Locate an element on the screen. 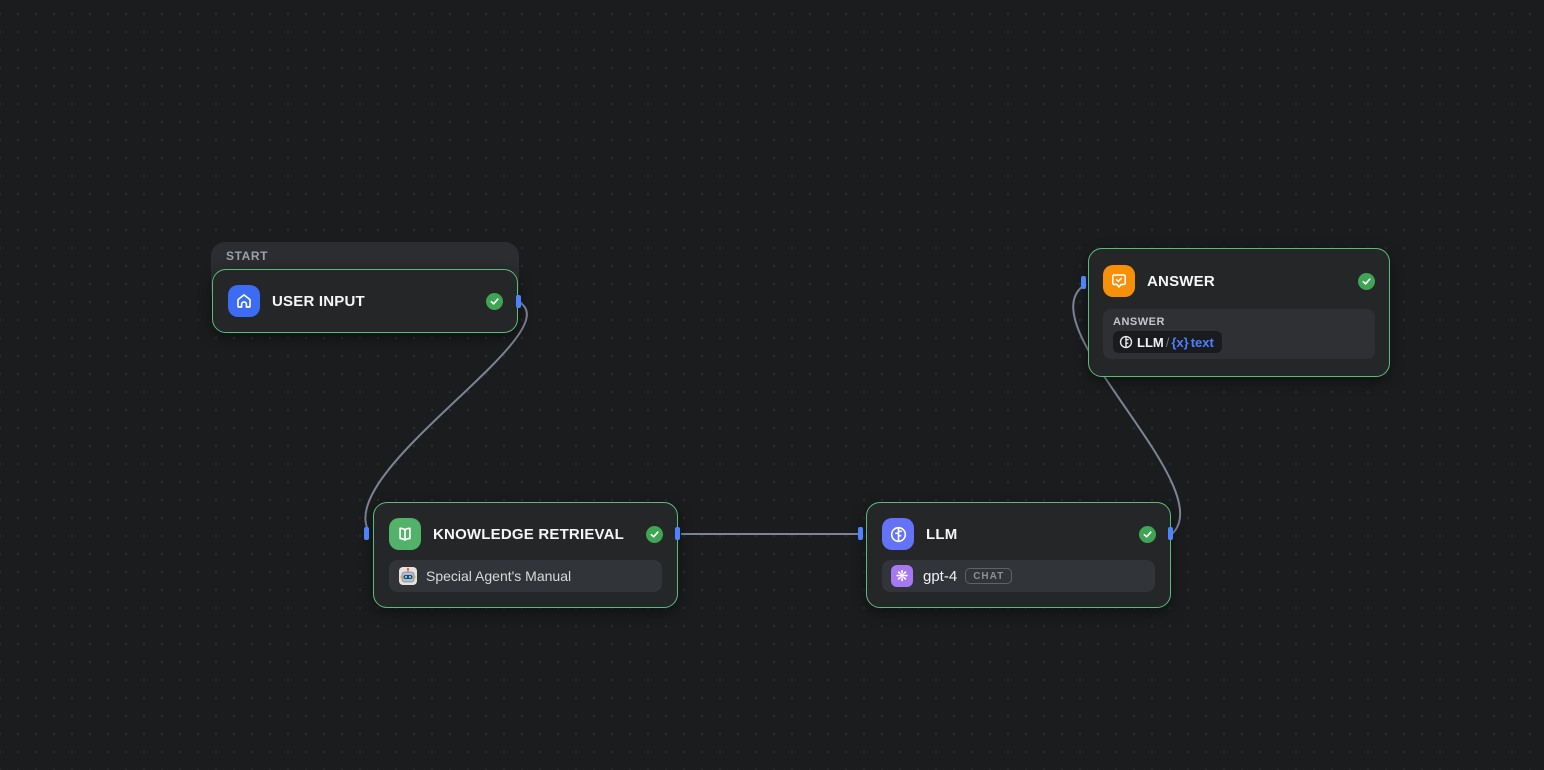 This screenshot has width=1544, height=770. open-book-icon is located at coordinates (405, 534).